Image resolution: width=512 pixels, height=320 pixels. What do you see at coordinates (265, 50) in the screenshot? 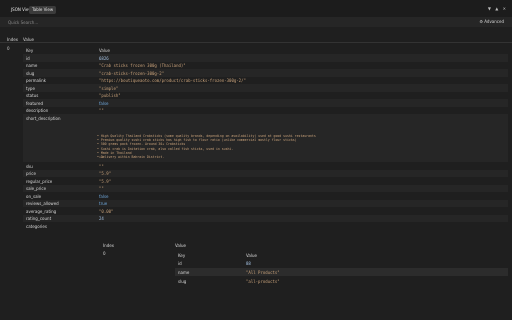
I see `table-header: Key Value` at bounding box center [265, 50].